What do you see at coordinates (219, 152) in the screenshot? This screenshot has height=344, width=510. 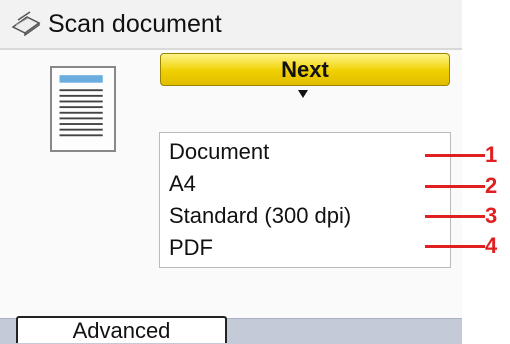 I see `setting-document-type: Document` at bounding box center [219, 152].